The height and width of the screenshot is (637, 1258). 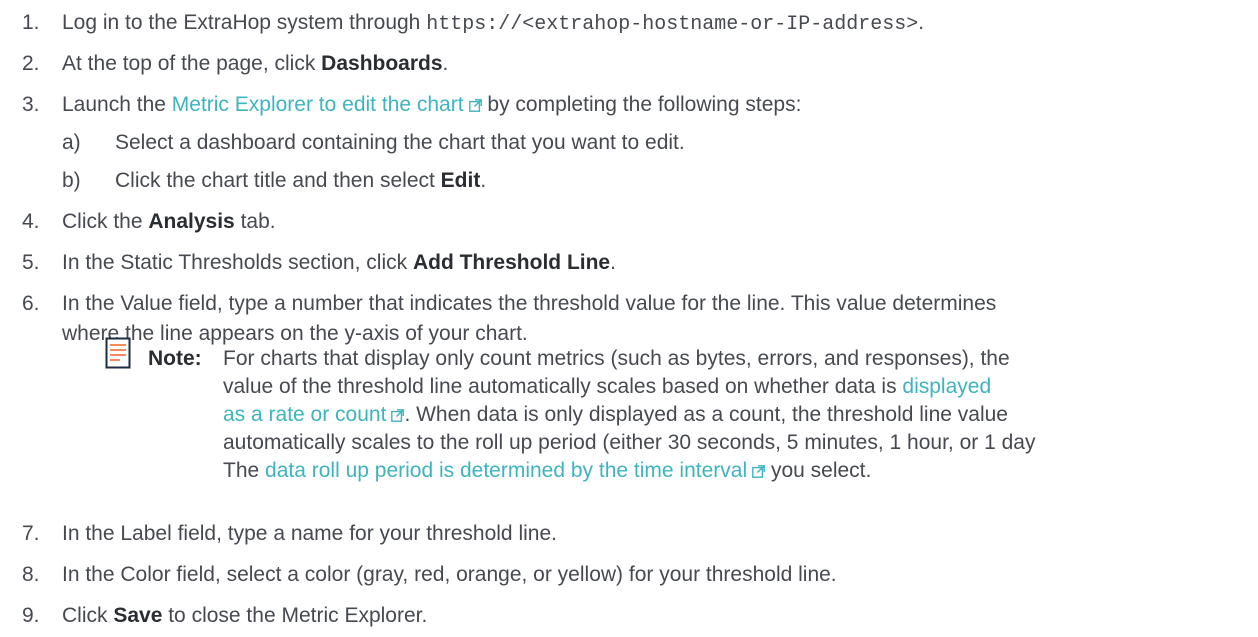 What do you see at coordinates (31, 303) in the screenshot?
I see `step-number: 6.` at bounding box center [31, 303].